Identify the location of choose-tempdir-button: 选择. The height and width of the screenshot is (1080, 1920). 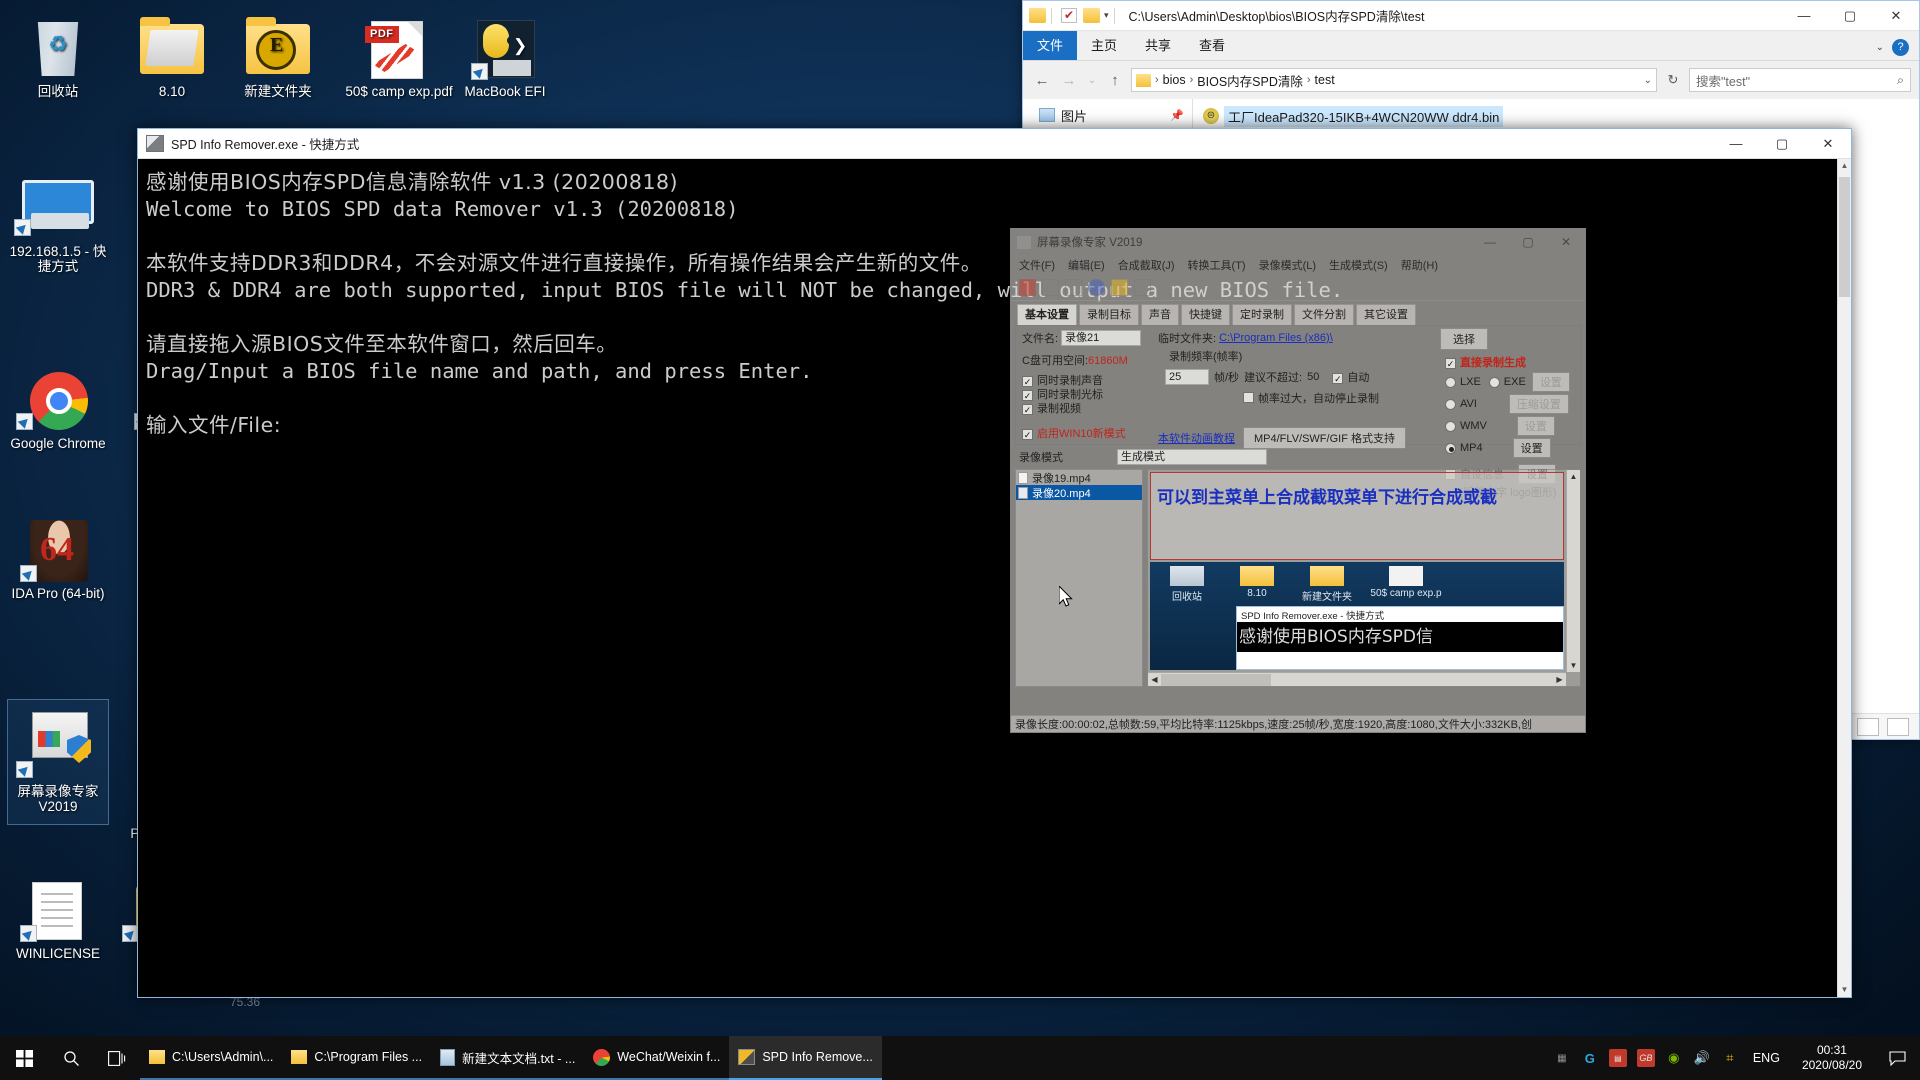
(1464, 339).